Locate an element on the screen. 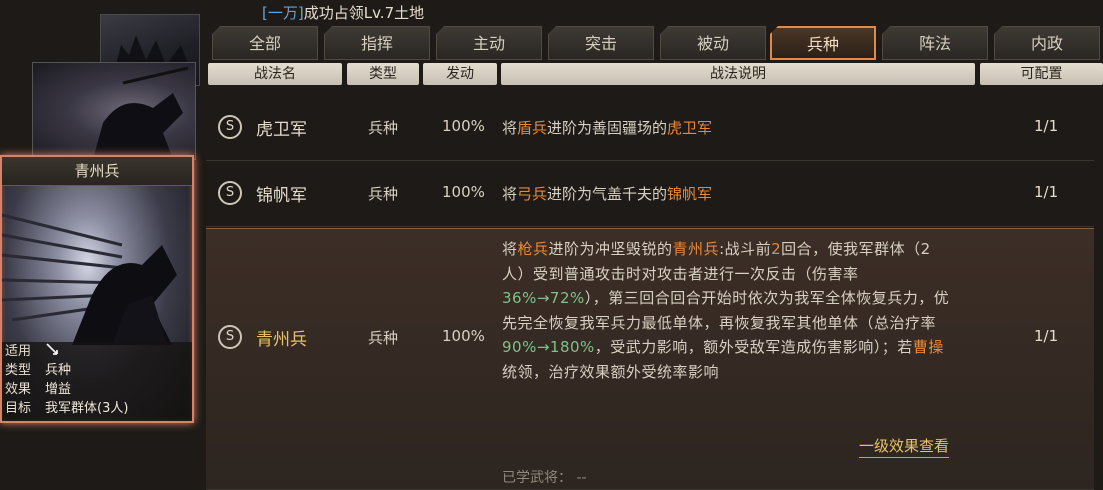 The image size is (1103, 490). level-one-effect-link: 一级效果查看 is located at coordinates (904, 446).